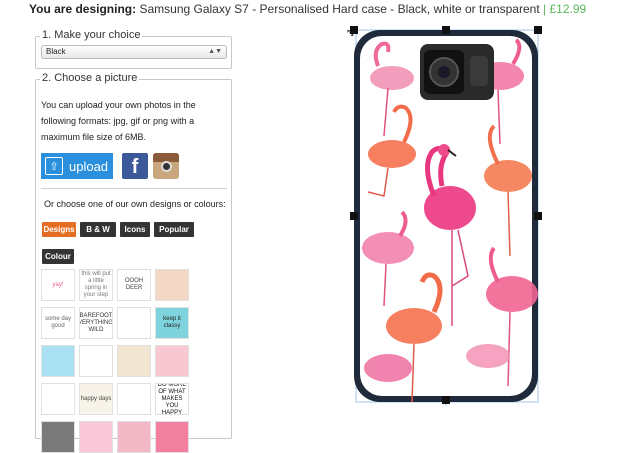  Describe the element at coordinates (479, 71) in the screenshot. I see `flash-sensor` at that location.